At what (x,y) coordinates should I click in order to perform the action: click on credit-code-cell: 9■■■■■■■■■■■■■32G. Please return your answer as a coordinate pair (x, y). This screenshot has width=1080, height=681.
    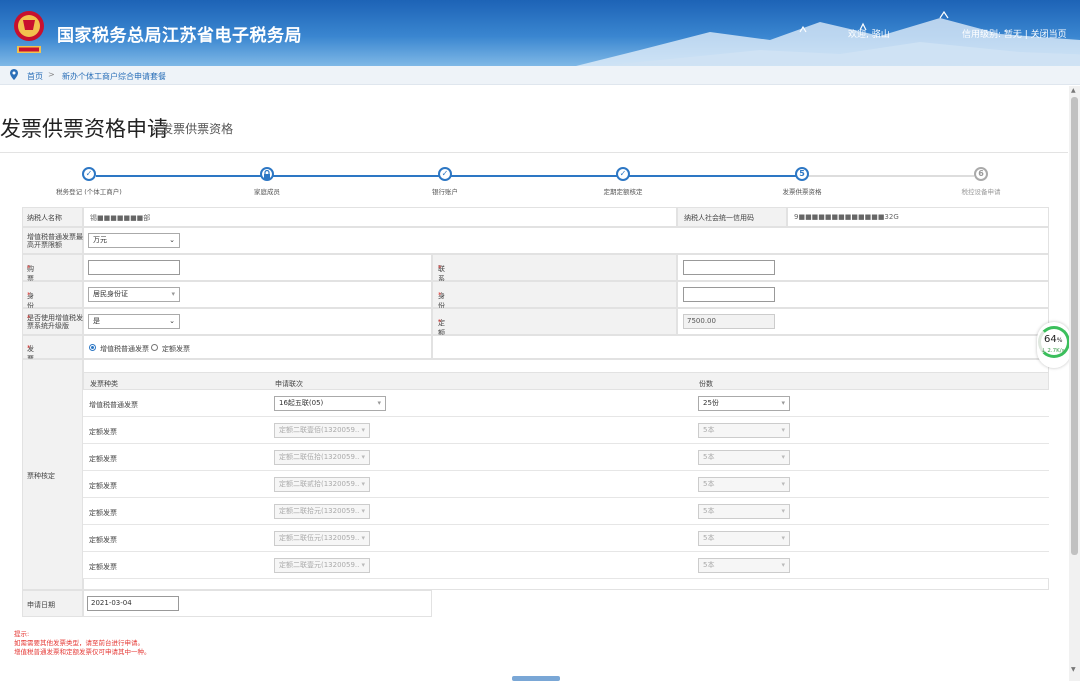
    Looking at the image, I should click on (918, 217).